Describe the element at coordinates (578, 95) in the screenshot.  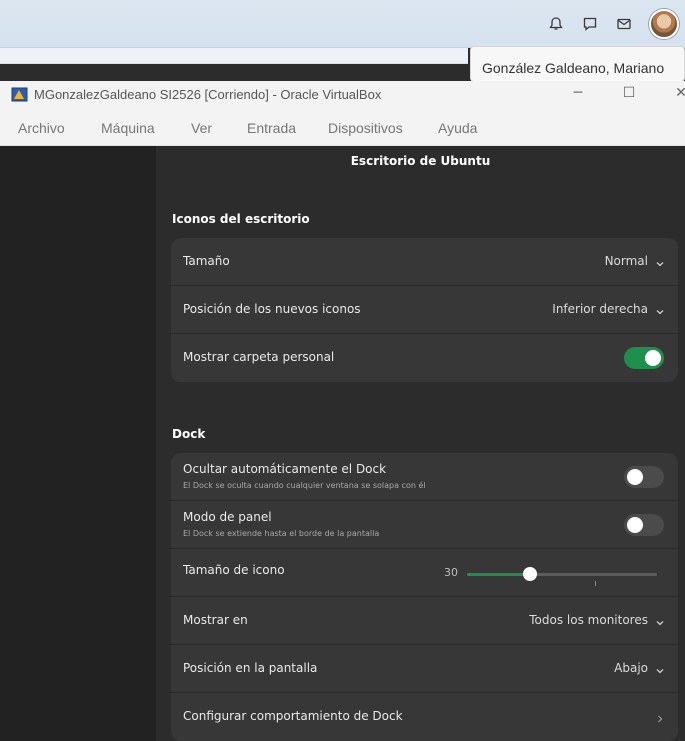
I see `minimize-button: ─` at that location.